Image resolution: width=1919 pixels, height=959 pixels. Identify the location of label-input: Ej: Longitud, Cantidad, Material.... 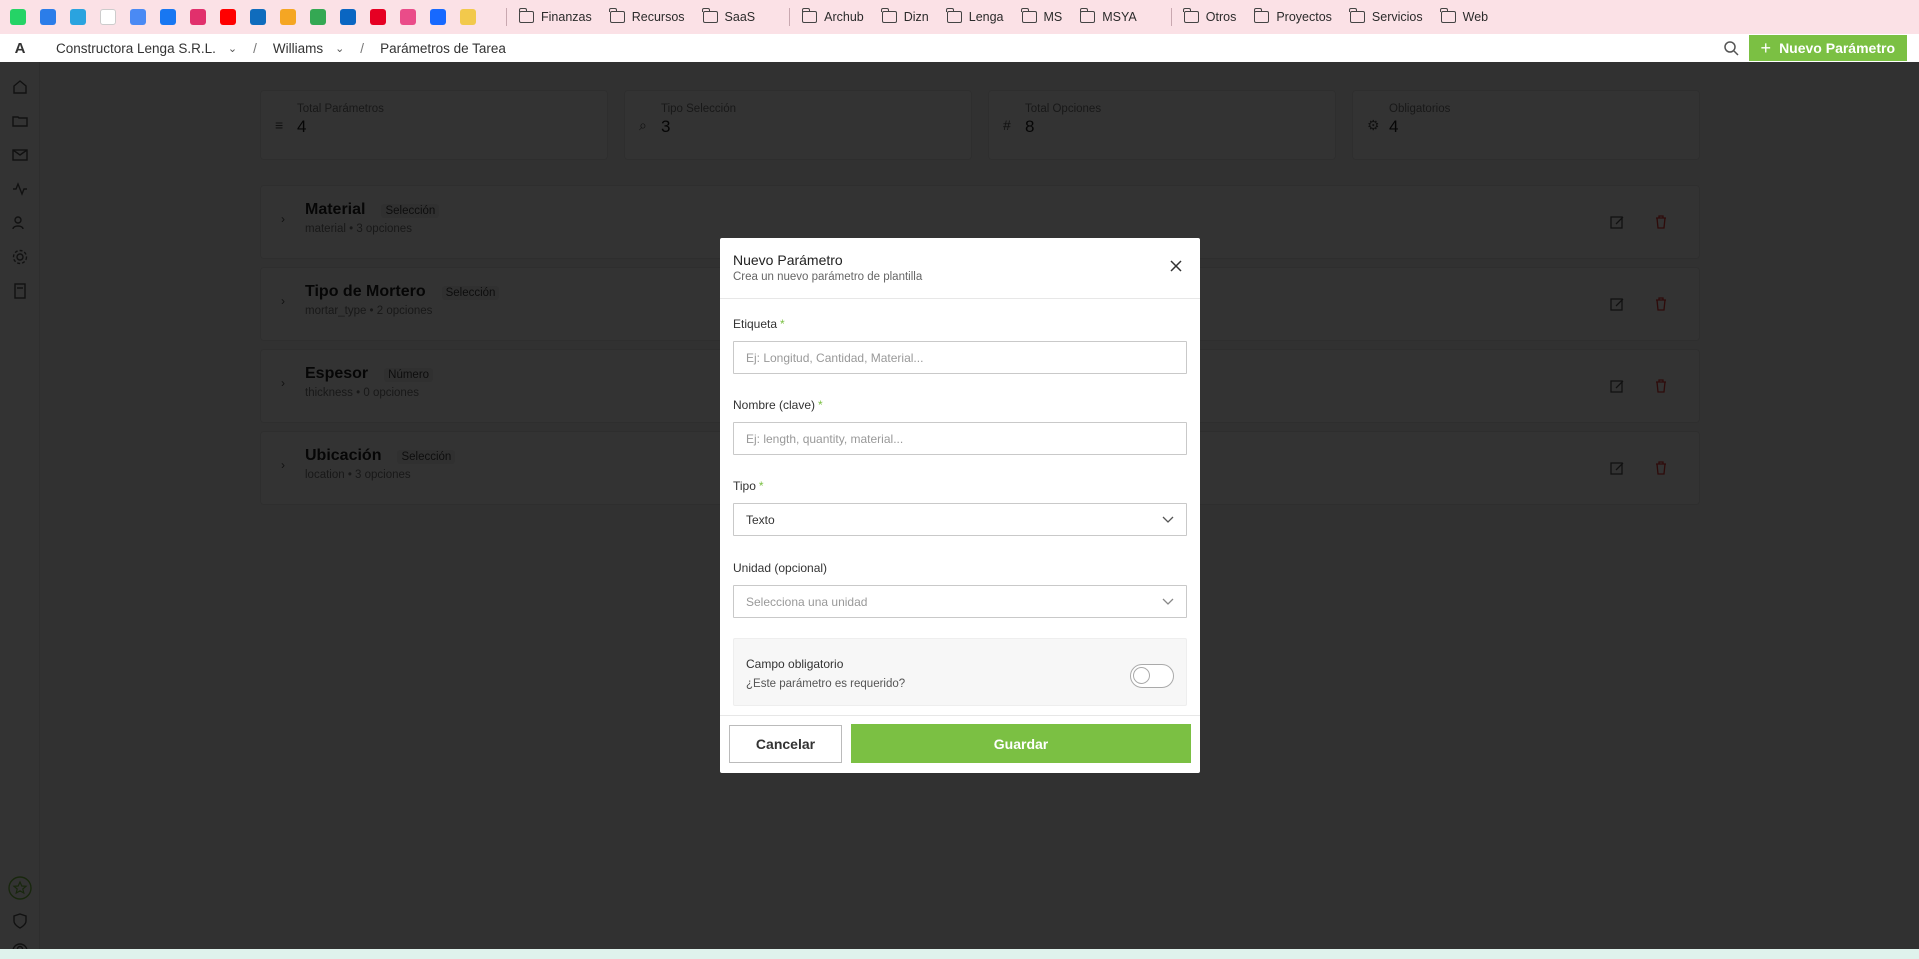
(960, 357).